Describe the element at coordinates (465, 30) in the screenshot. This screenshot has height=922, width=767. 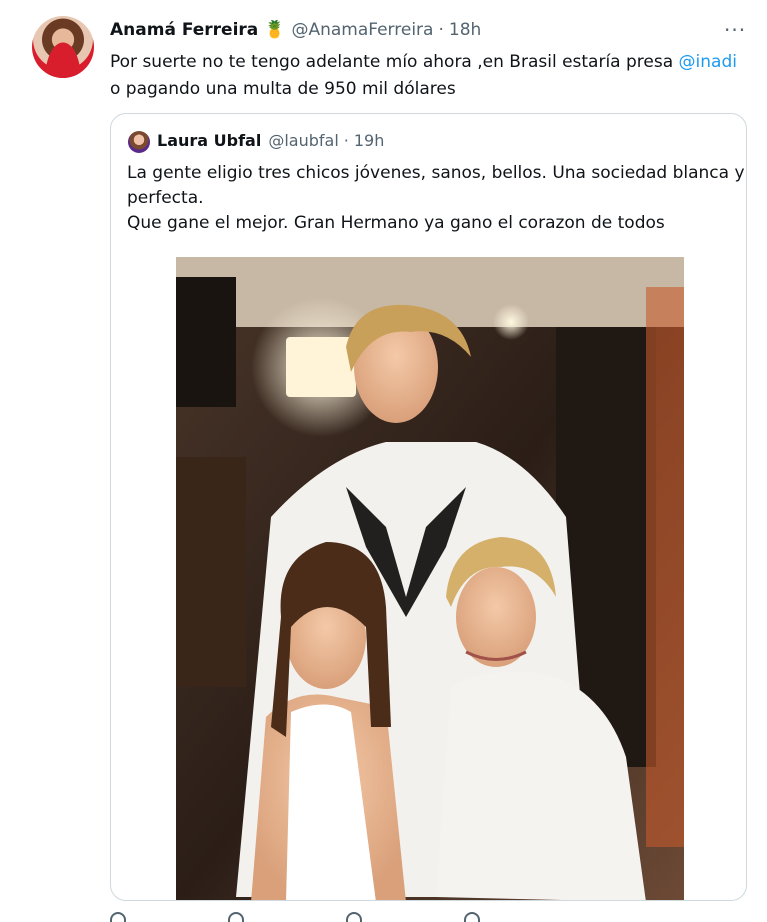
I see `tweet-timestamp: 18h` at that location.